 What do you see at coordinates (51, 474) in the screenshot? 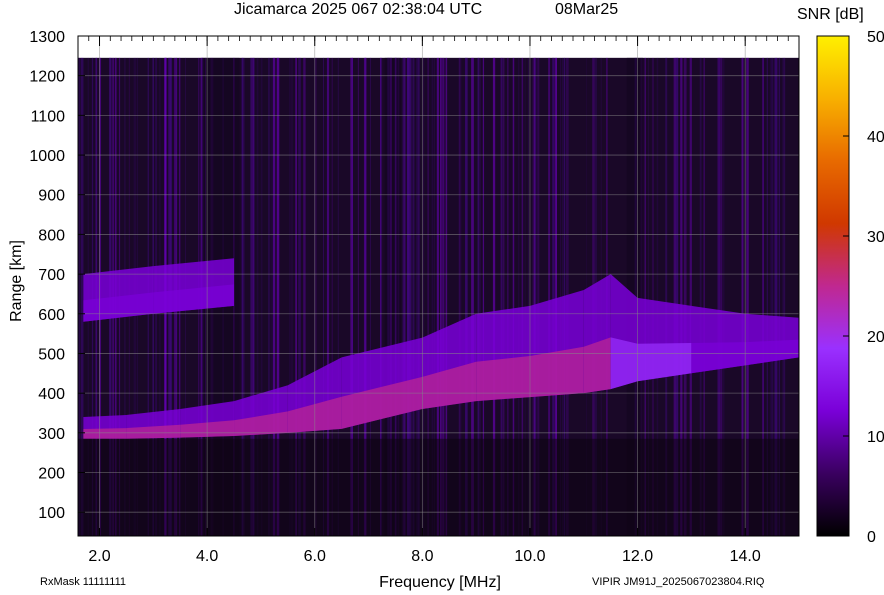
I see `y-tick-label: 200` at bounding box center [51, 474].